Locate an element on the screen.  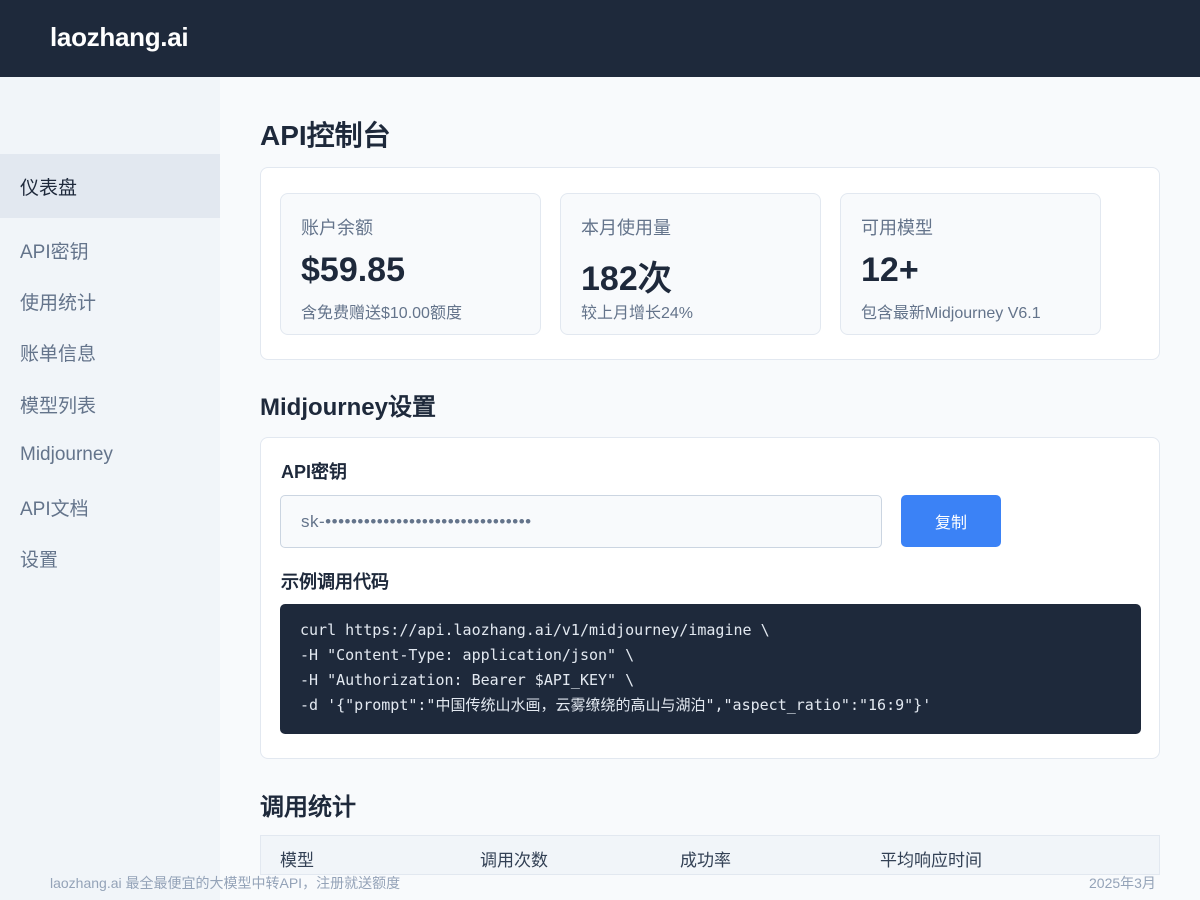
midjourney-section-title: Midjourney设置 is located at coordinates (348, 407).